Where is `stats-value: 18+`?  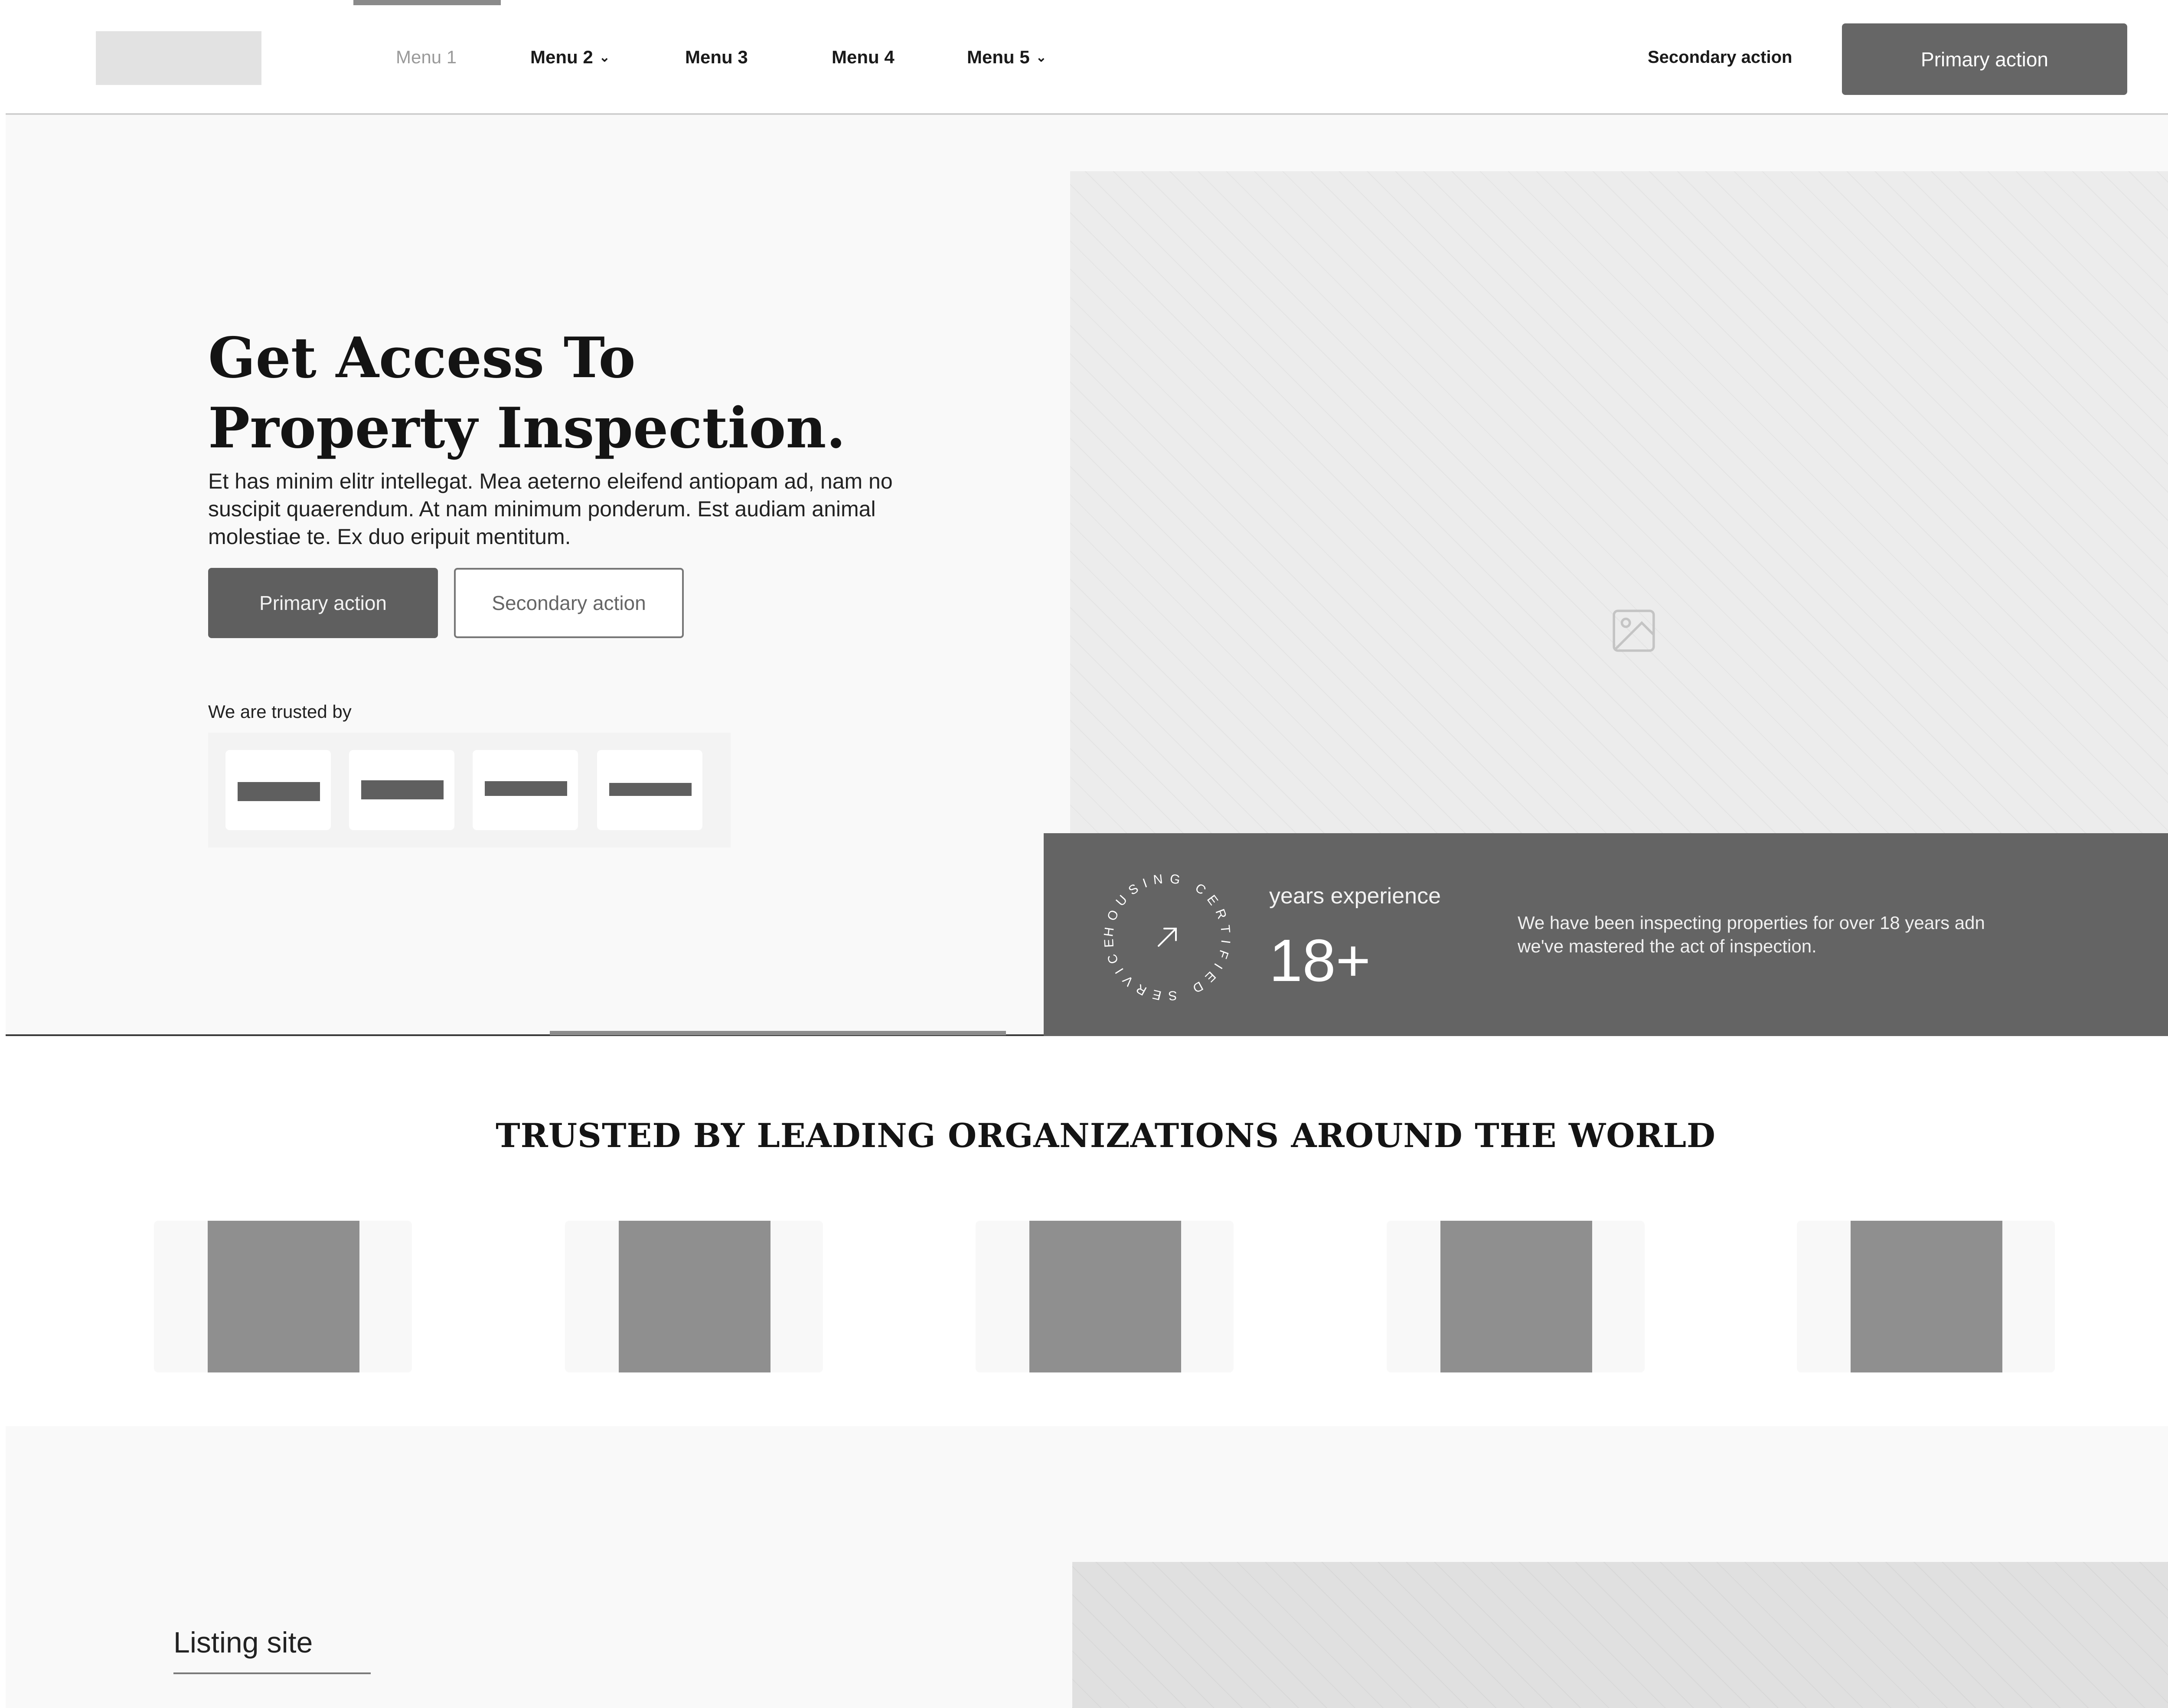
stats-value: 18+ is located at coordinates (1320, 960).